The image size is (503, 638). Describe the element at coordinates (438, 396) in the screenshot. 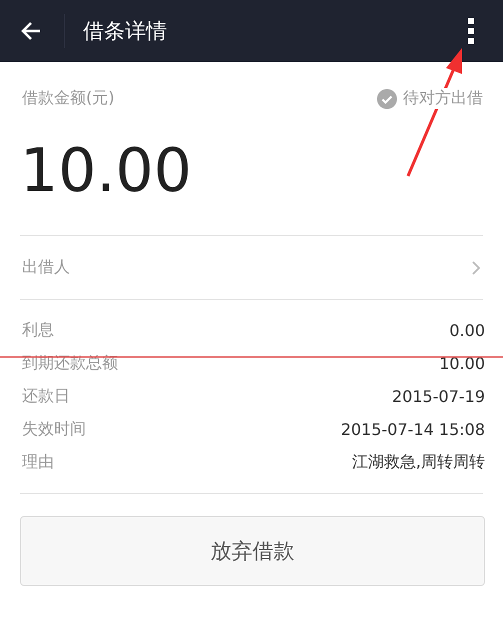

I see `detail-value: 2015-07-19` at that location.